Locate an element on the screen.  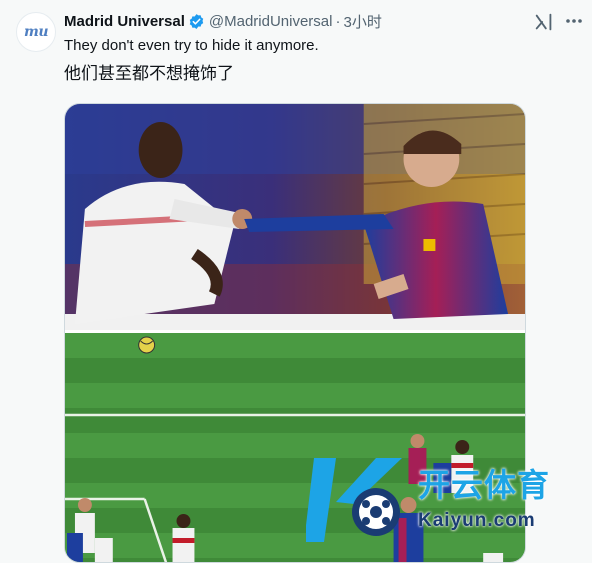
tweet-header: Madrid Universal @MadridUniversal · 3小时 is located at coordinates (223, 21).